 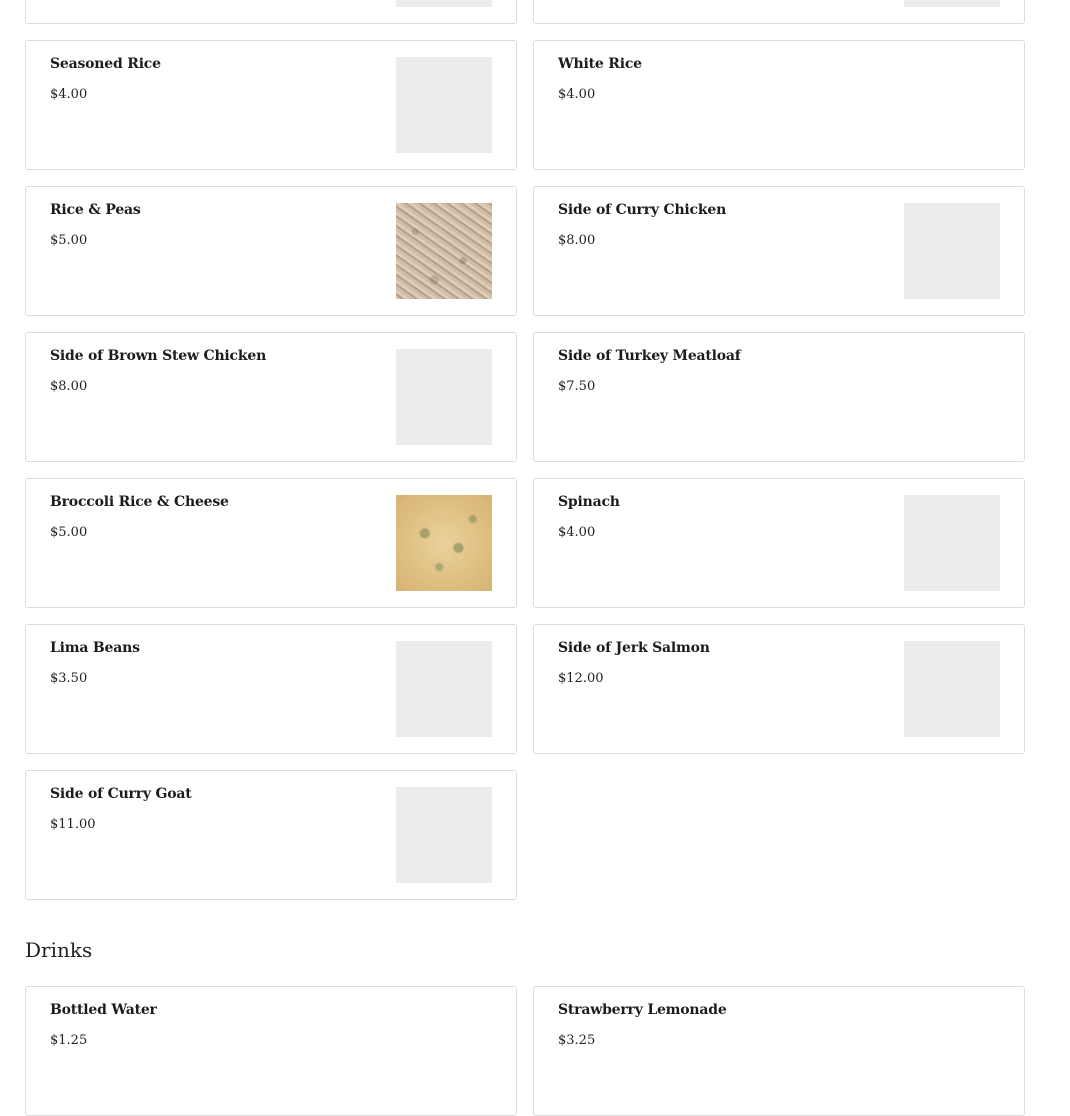 What do you see at coordinates (121, 794) in the screenshot?
I see `item-name: Side of Curry Goat` at bounding box center [121, 794].